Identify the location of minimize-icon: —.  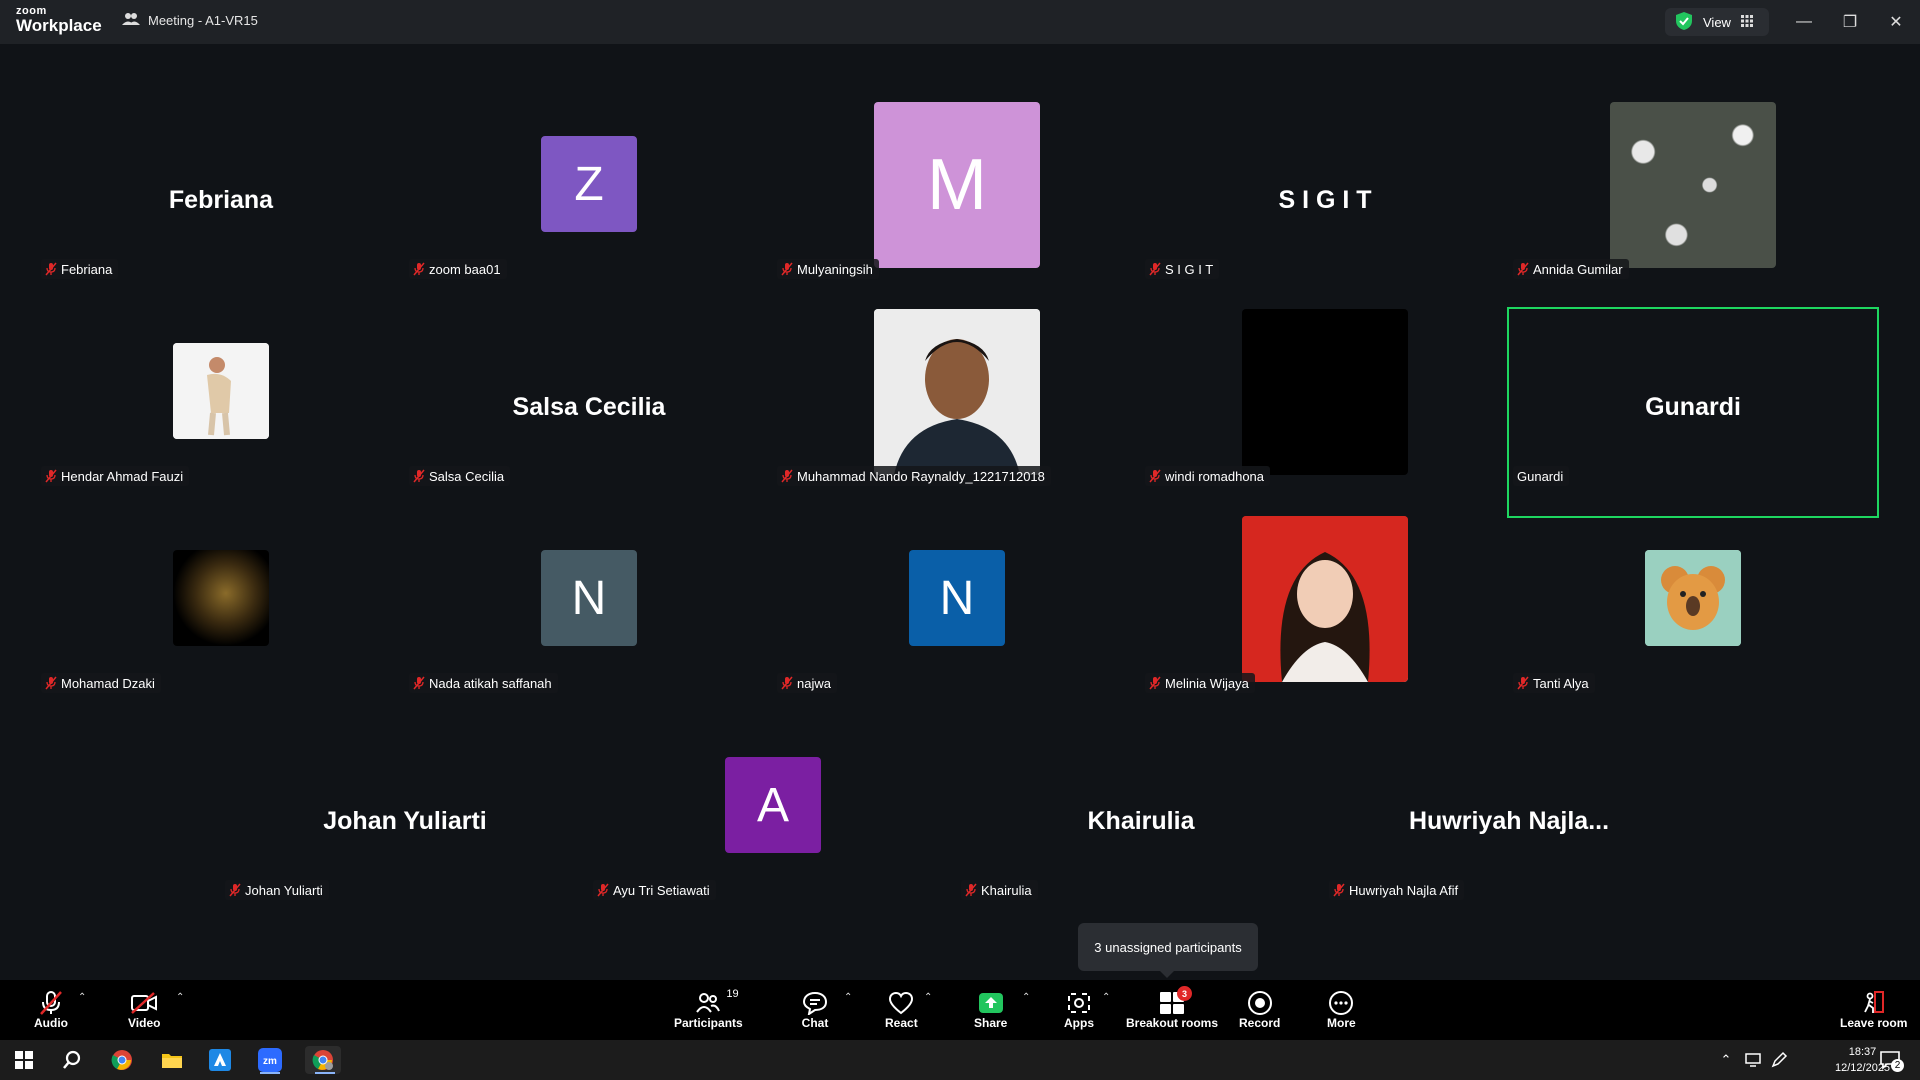
(1804, 22).